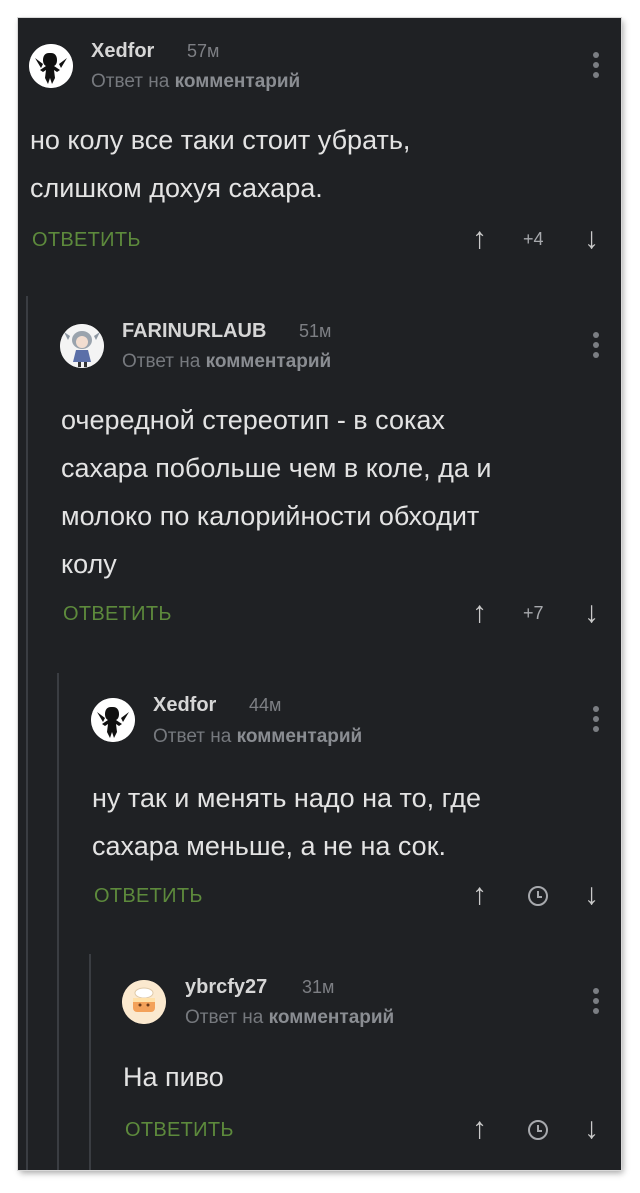  Describe the element at coordinates (226, 987) in the screenshot. I see `username: ybrcfy27` at that location.